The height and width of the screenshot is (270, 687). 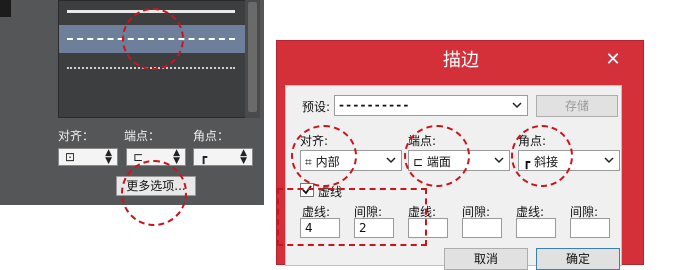 I want to click on annotation-circle-more-options, so click(x=154, y=193).